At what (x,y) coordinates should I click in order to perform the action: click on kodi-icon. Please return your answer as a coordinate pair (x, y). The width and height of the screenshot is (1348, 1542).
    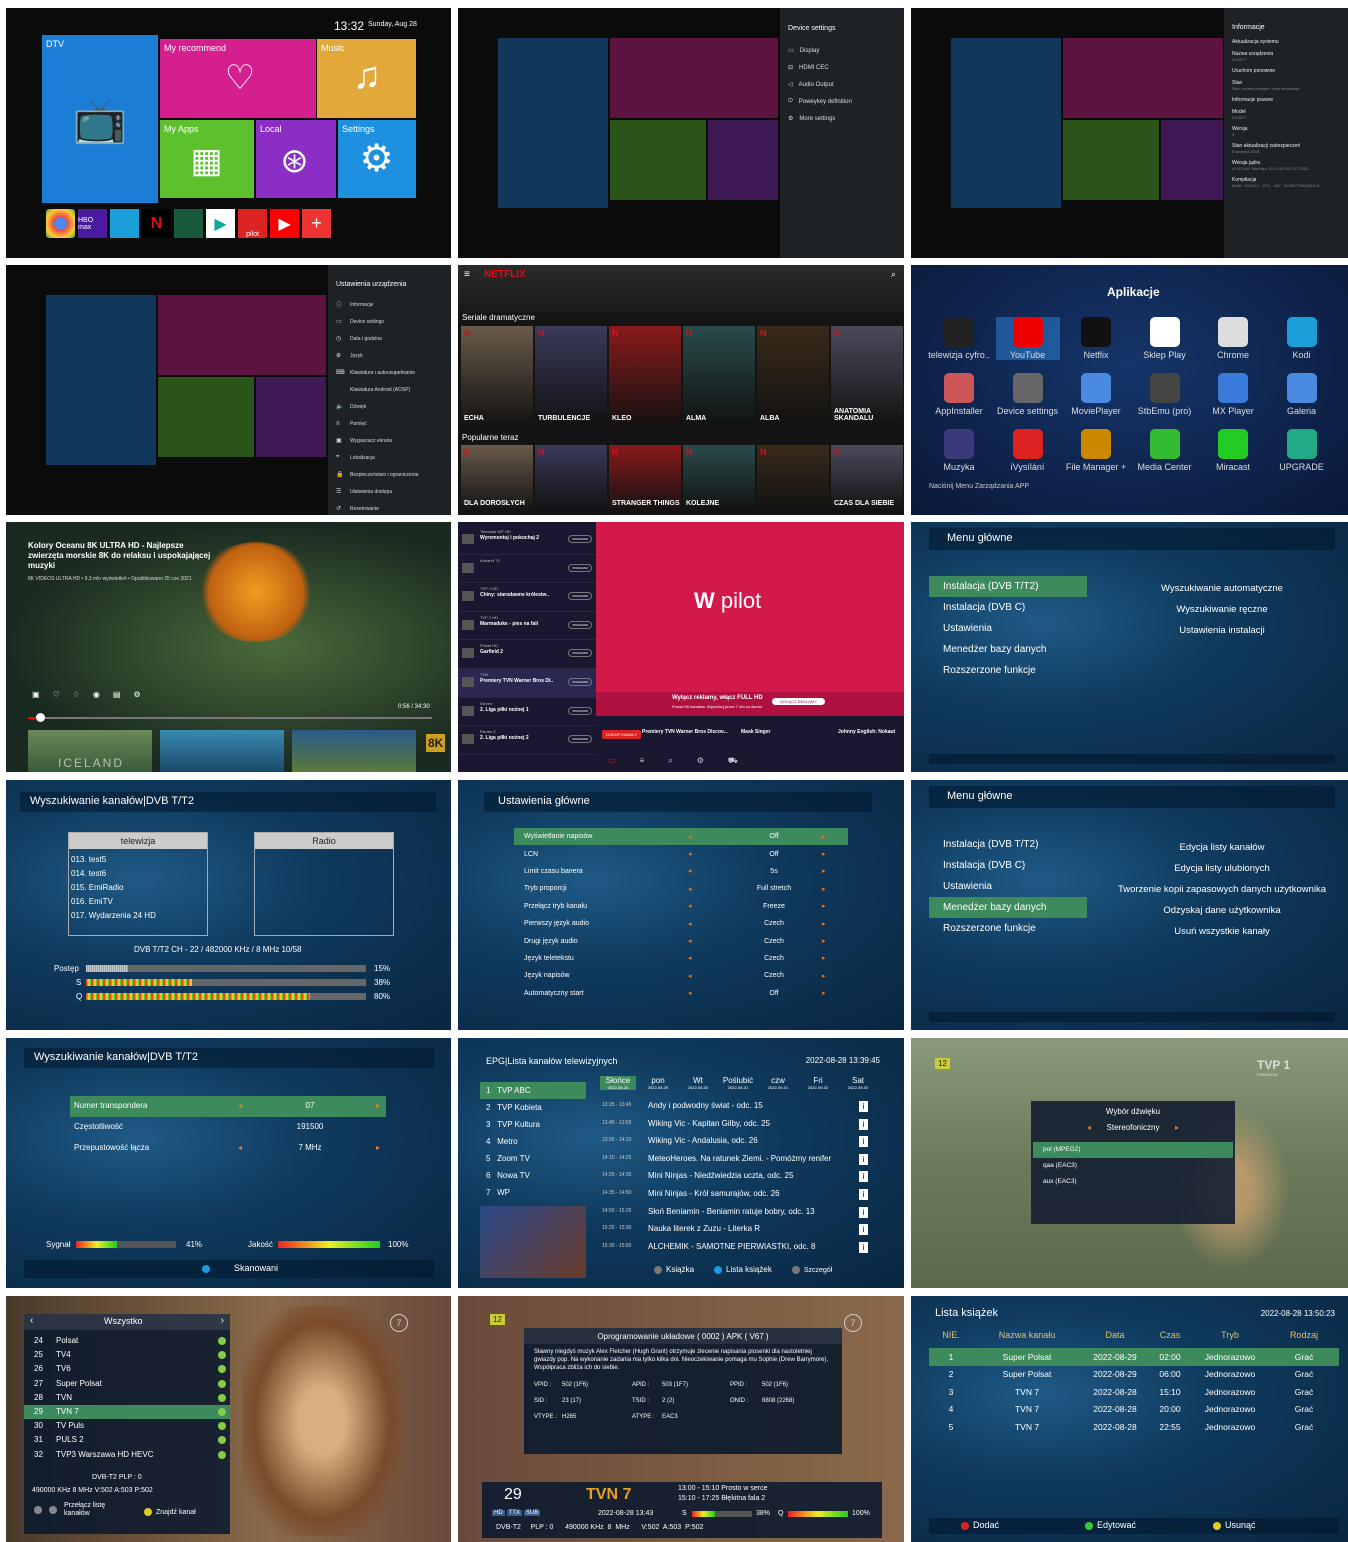
    Looking at the image, I should click on (124, 223).